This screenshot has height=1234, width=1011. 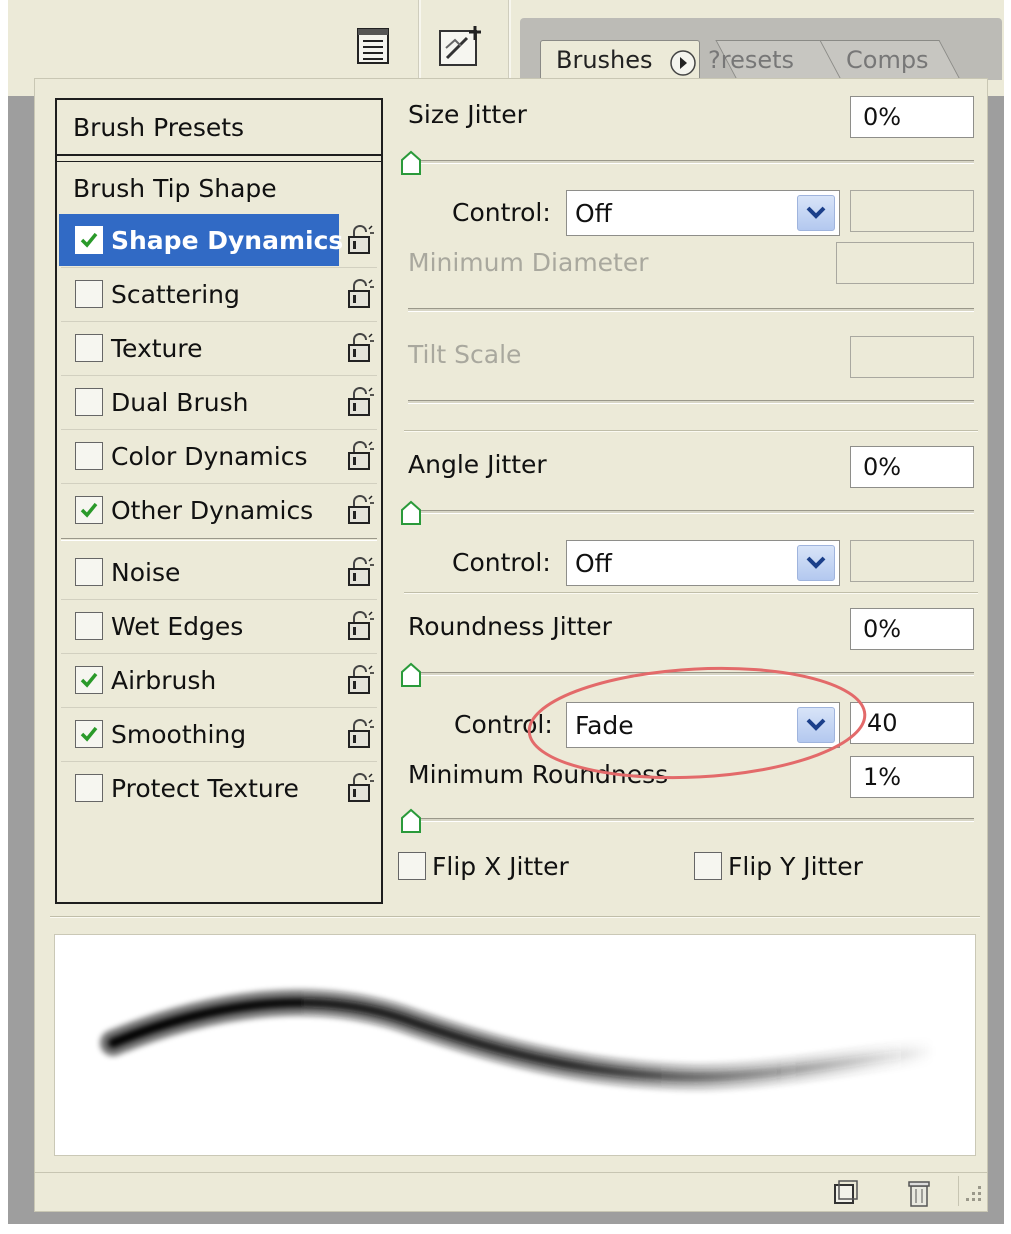 What do you see at coordinates (219, 572) in the screenshot?
I see `list-item-noise: Noise` at bounding box center [219, 572].